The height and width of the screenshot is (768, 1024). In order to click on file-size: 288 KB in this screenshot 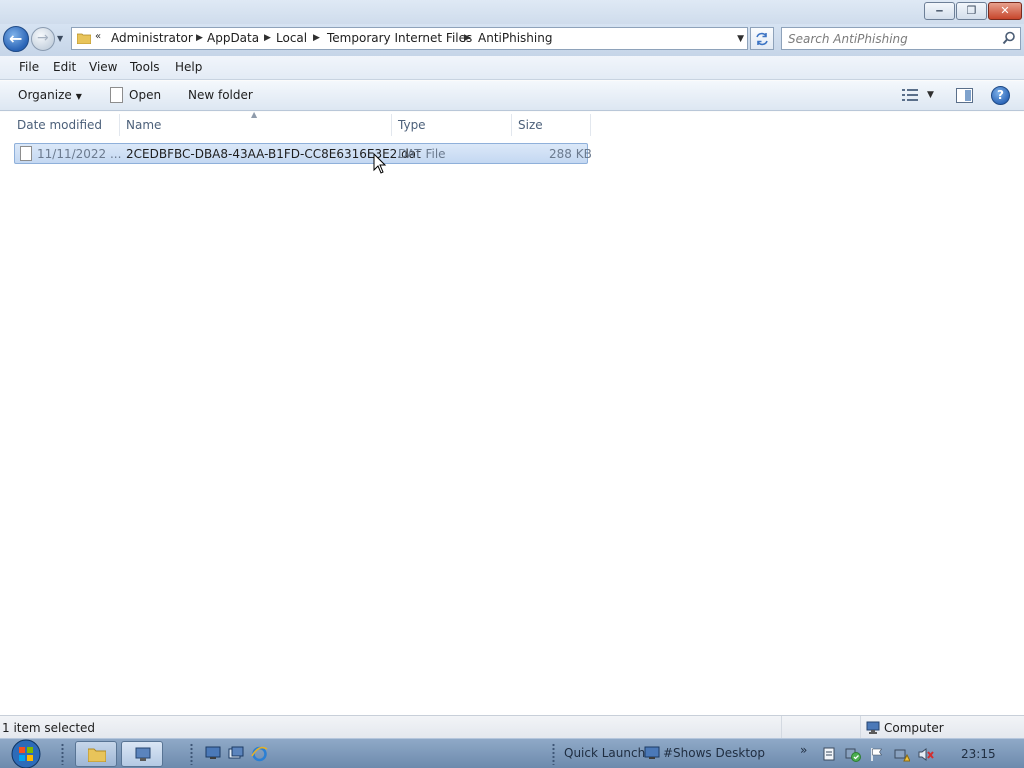, I will do `click(570, 154)`.